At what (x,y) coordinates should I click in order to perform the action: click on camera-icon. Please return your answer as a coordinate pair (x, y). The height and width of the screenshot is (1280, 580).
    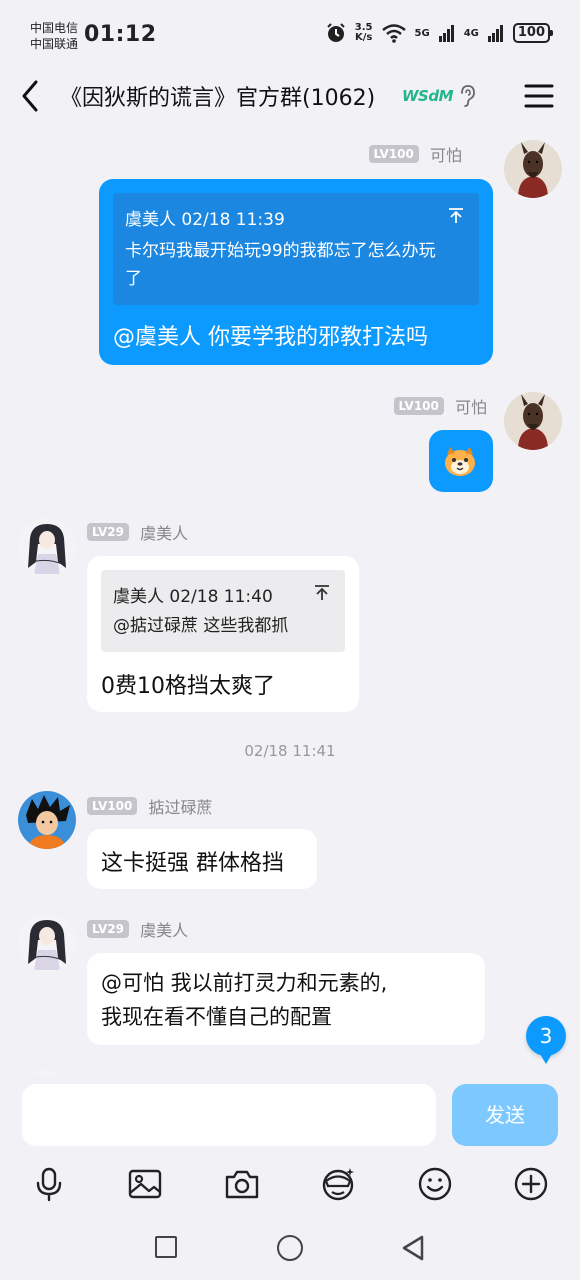
    Looking at the image, I should click on (242, 1184).